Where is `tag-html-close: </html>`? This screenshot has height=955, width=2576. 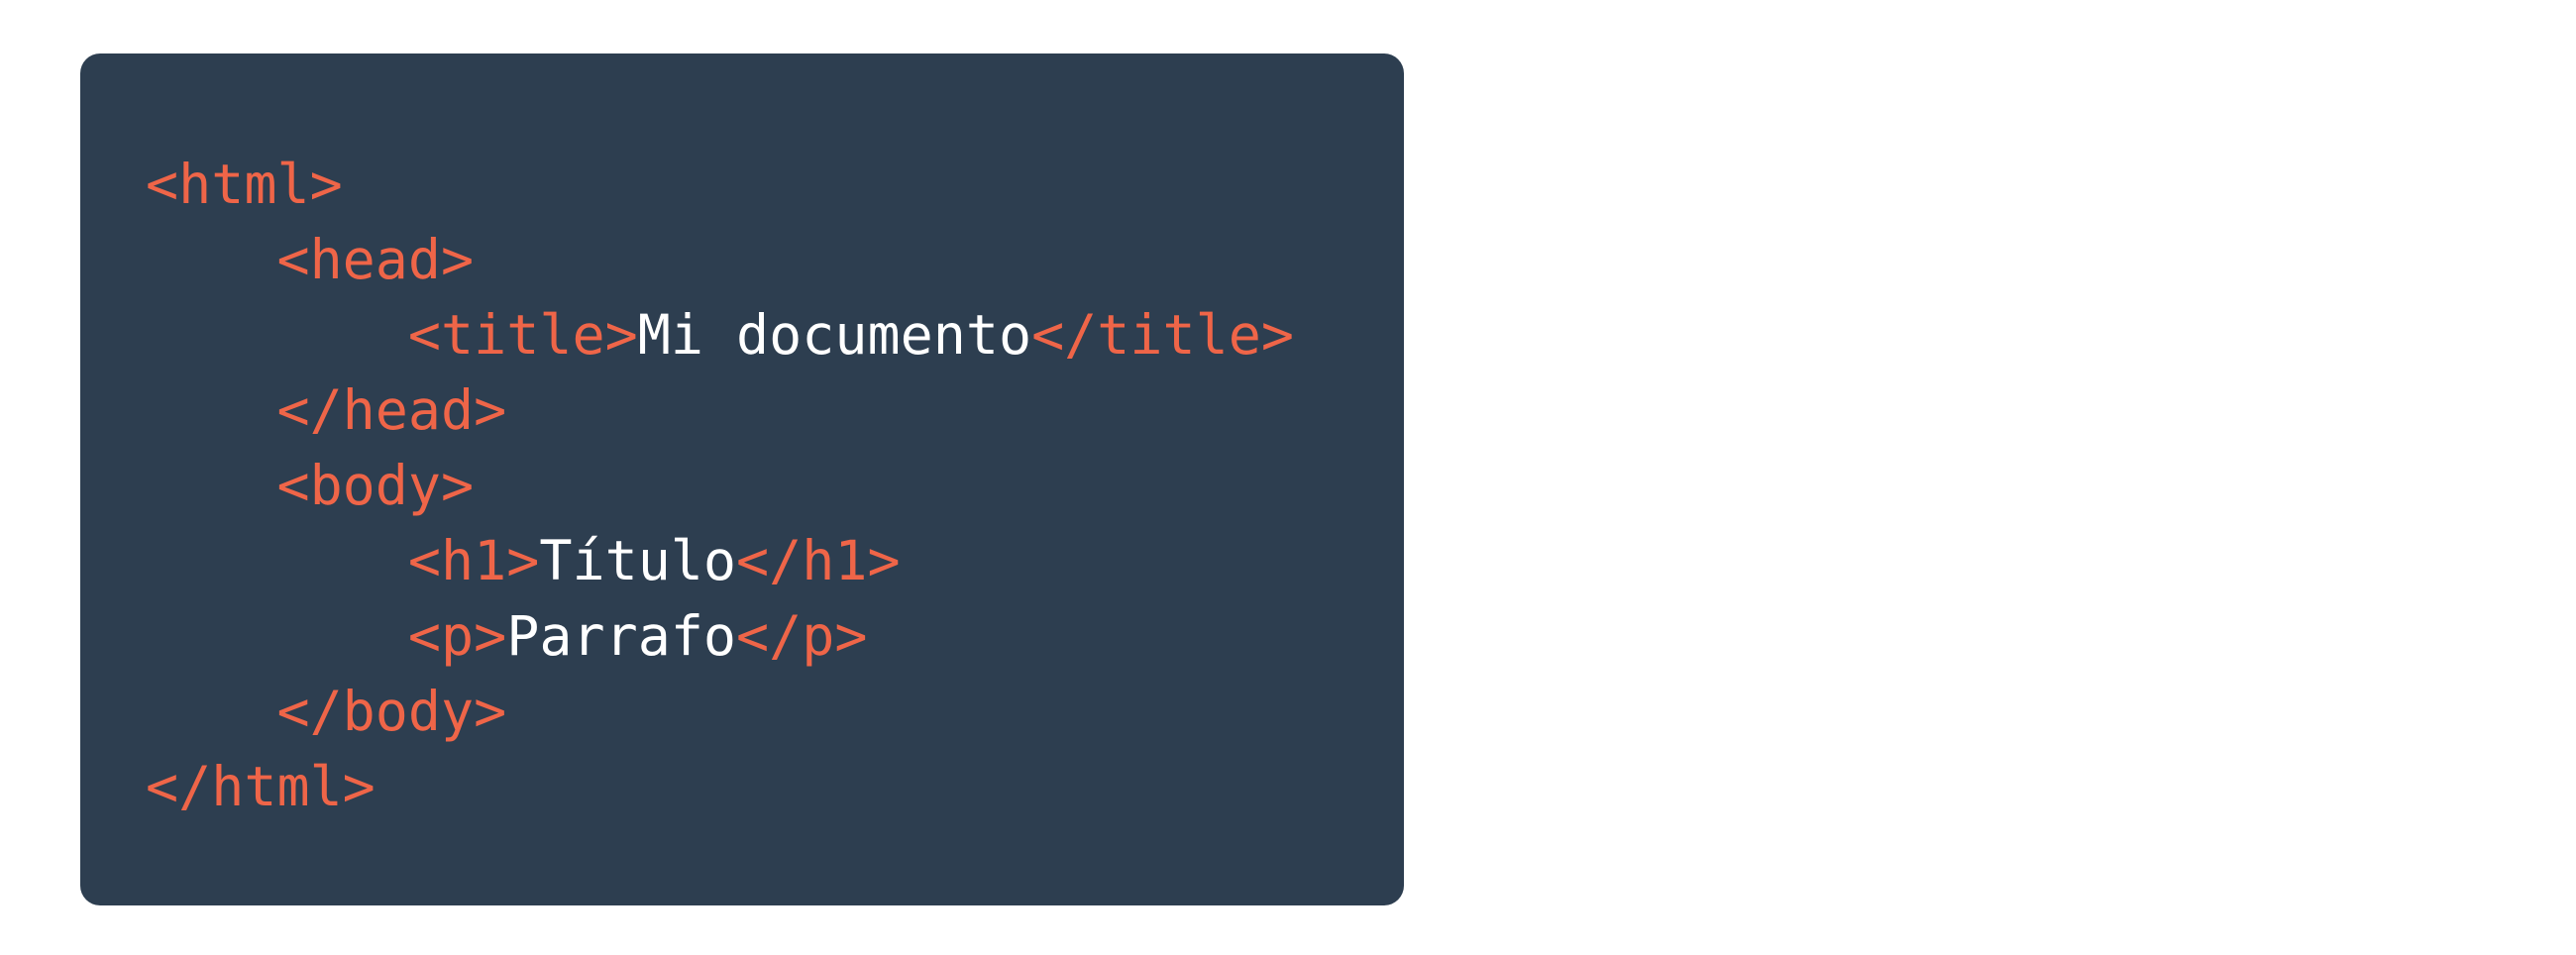
tag-html-close: </html> is located at coordinates (261, 786).